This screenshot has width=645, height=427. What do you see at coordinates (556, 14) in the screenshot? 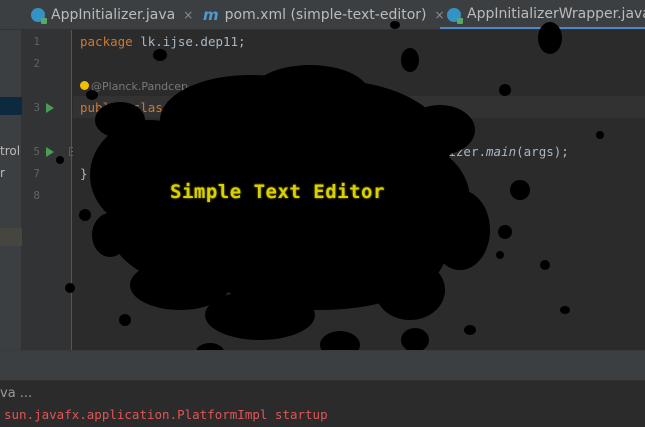
I see `tab-label: AppInitializerWrapper.java` at bounding box center [556, 14].